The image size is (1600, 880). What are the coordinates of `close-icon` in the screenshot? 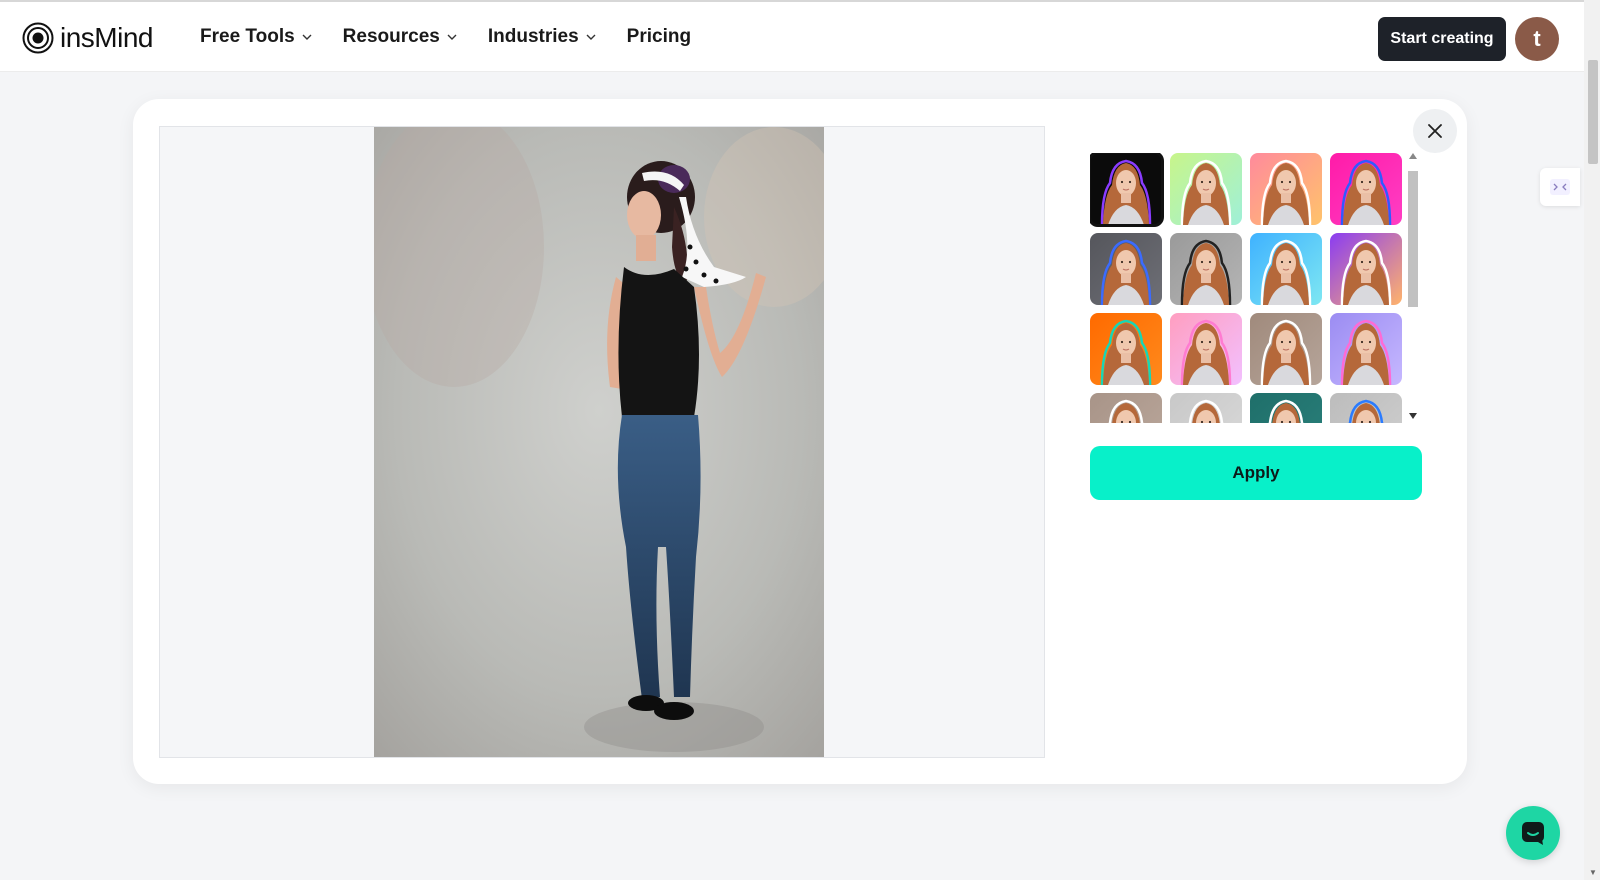 It's located at (1435, 131).